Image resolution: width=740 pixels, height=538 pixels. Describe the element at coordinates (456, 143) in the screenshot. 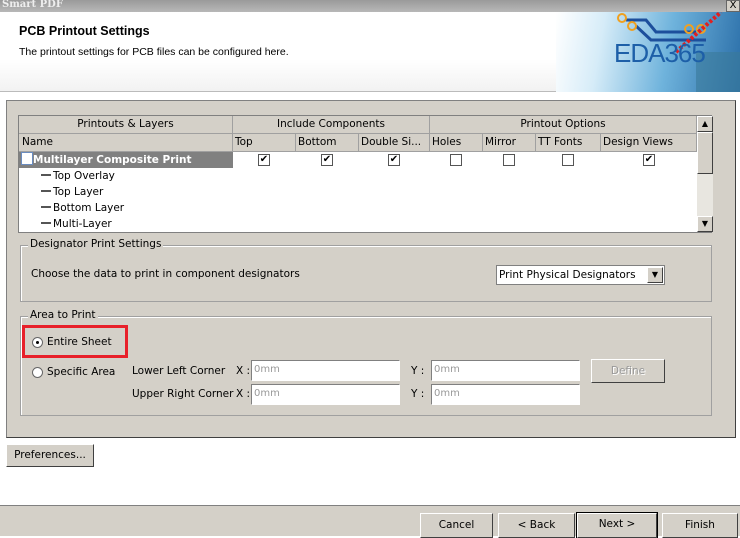

I see `column-header-holes: Holes` at that location.